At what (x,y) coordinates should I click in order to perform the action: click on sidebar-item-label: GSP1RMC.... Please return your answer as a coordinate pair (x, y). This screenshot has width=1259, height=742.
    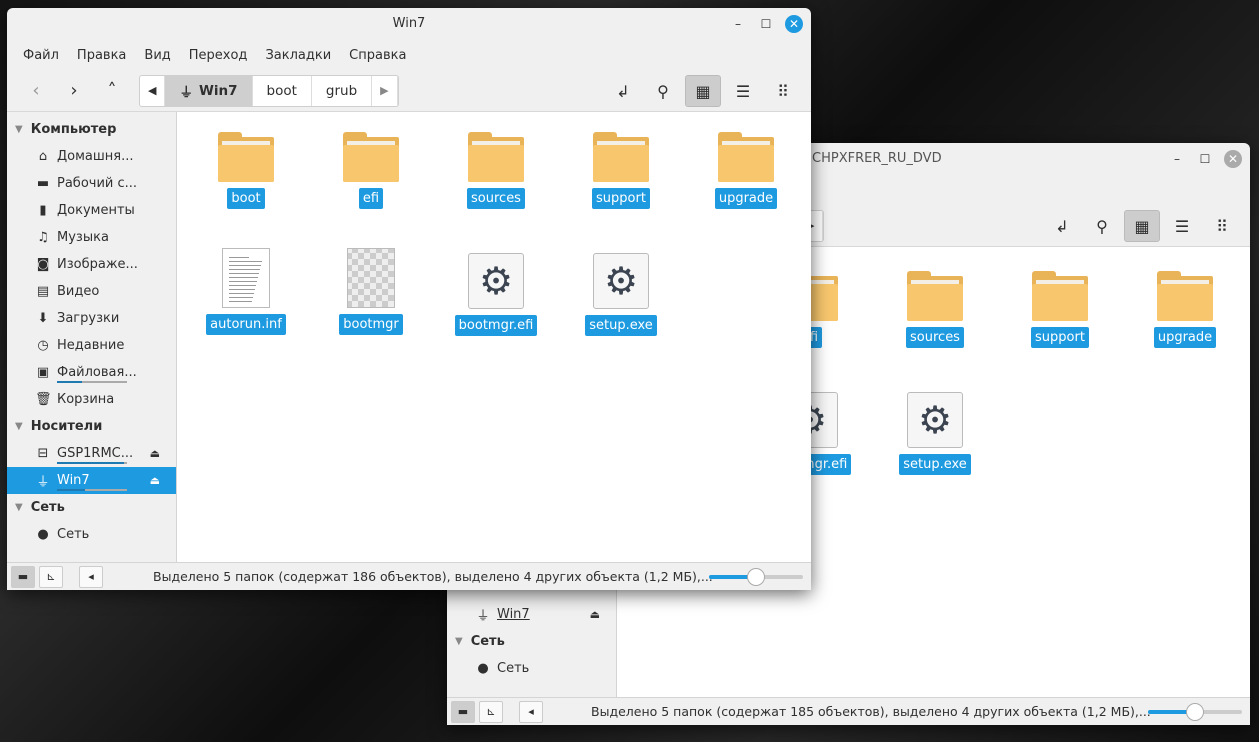
    Looking at the image, I should click on (95, 453).